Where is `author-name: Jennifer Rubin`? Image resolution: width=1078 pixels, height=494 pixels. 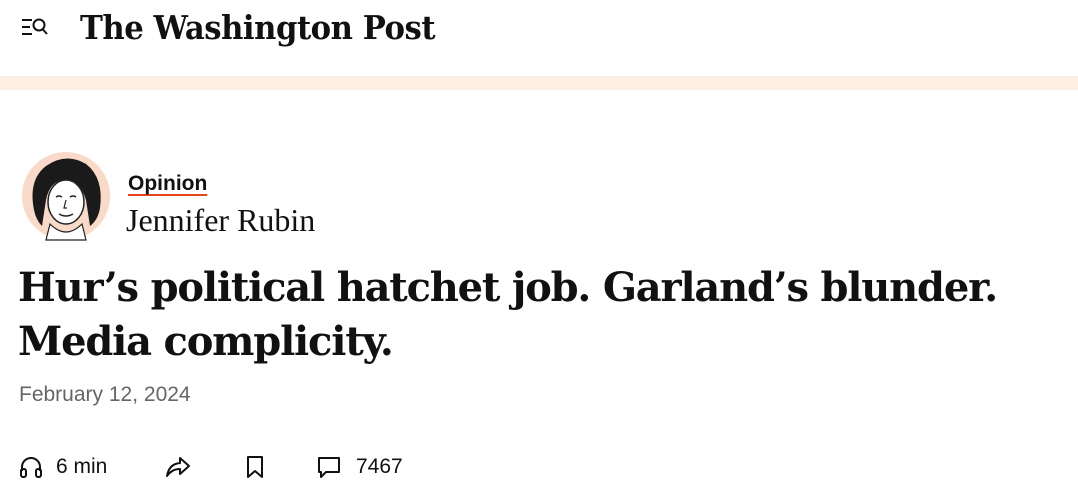
author-name: Jennifer Rubin is located at coordinates (220, 220).